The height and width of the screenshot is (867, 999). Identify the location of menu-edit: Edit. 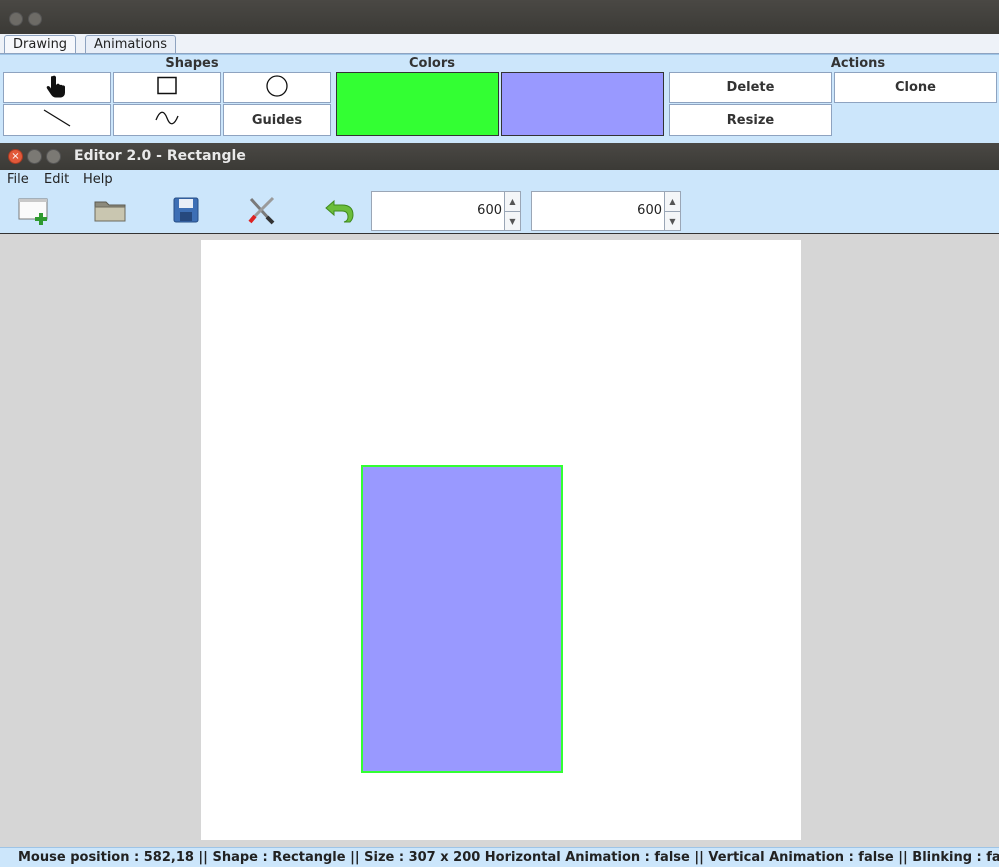
(56, 179).